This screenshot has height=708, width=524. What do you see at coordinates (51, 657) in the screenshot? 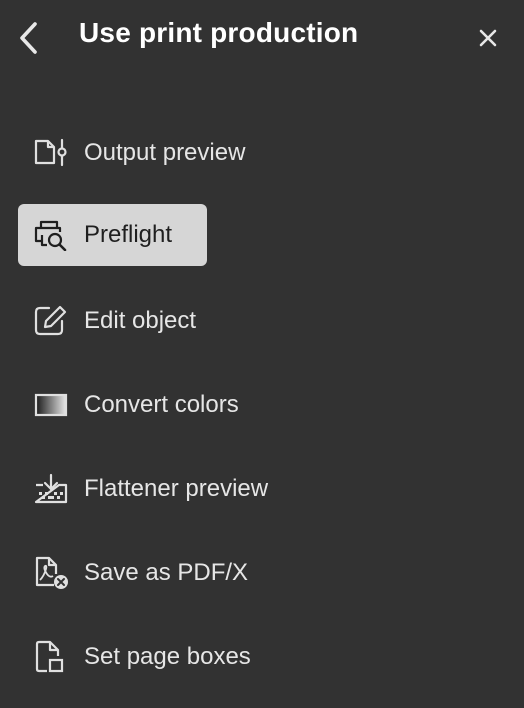
I see `set-page-boxes-icon` at bounding box center [51, 657].